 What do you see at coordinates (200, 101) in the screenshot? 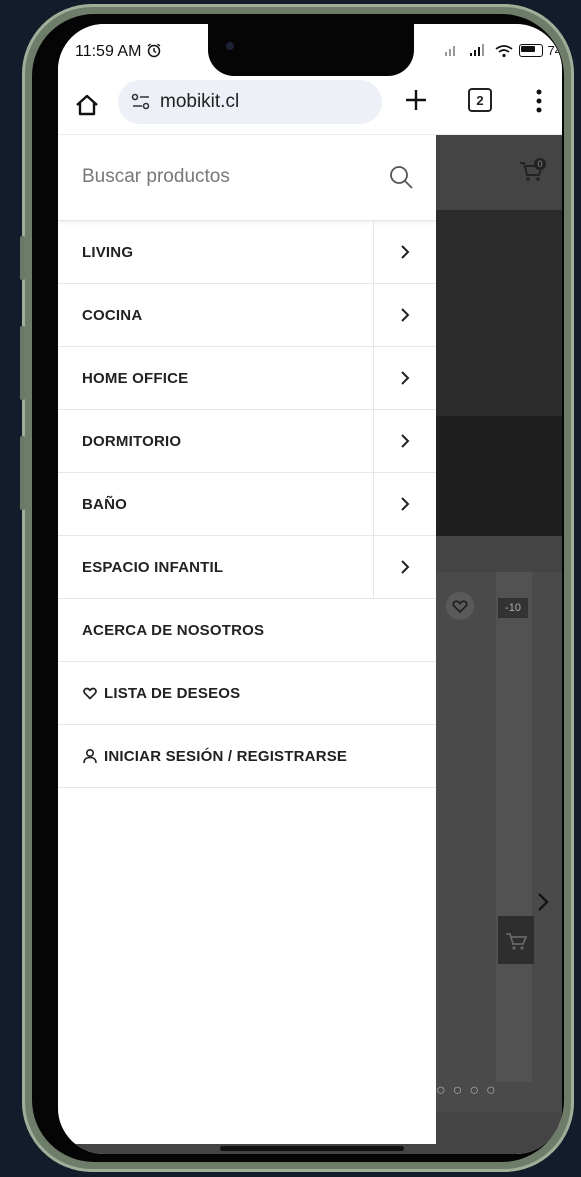
I see `url-text: mobikit.cl` at bounding box center [200, 101].